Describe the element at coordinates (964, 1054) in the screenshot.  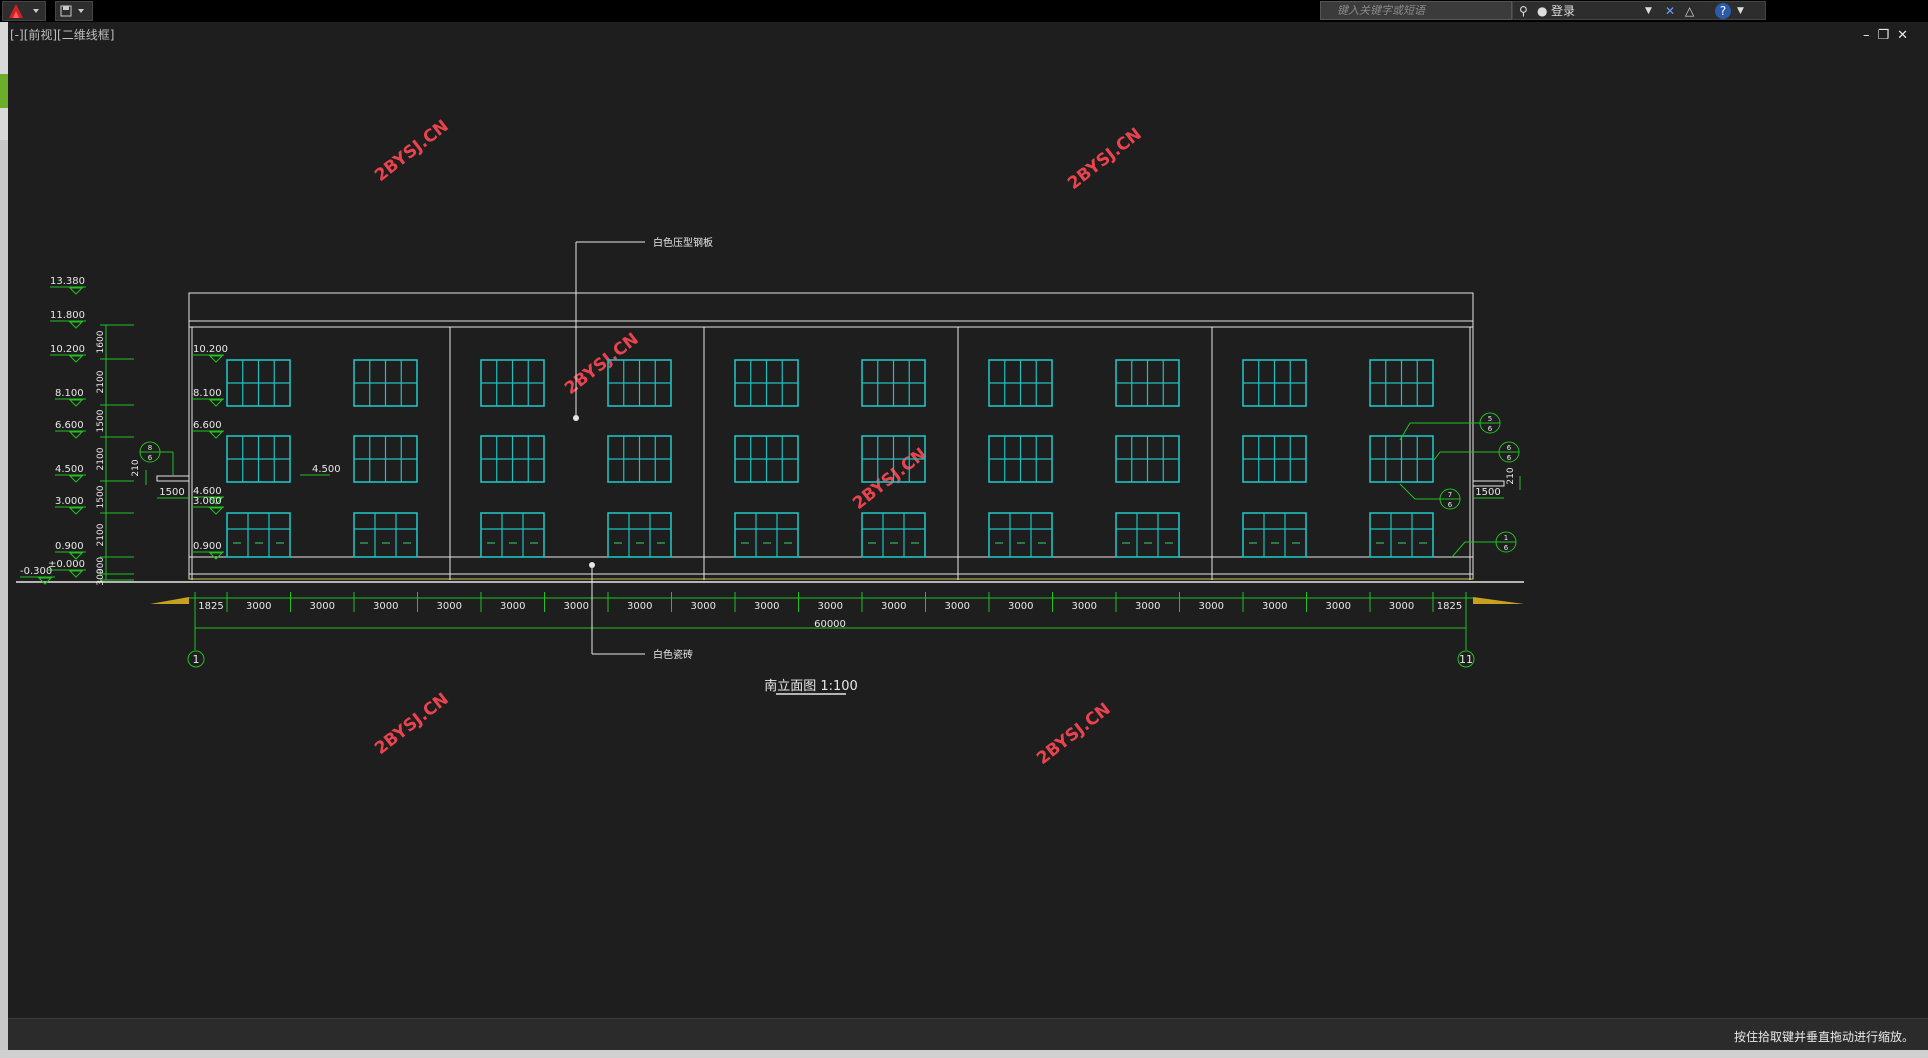
I see `bottom-edge` at that location.